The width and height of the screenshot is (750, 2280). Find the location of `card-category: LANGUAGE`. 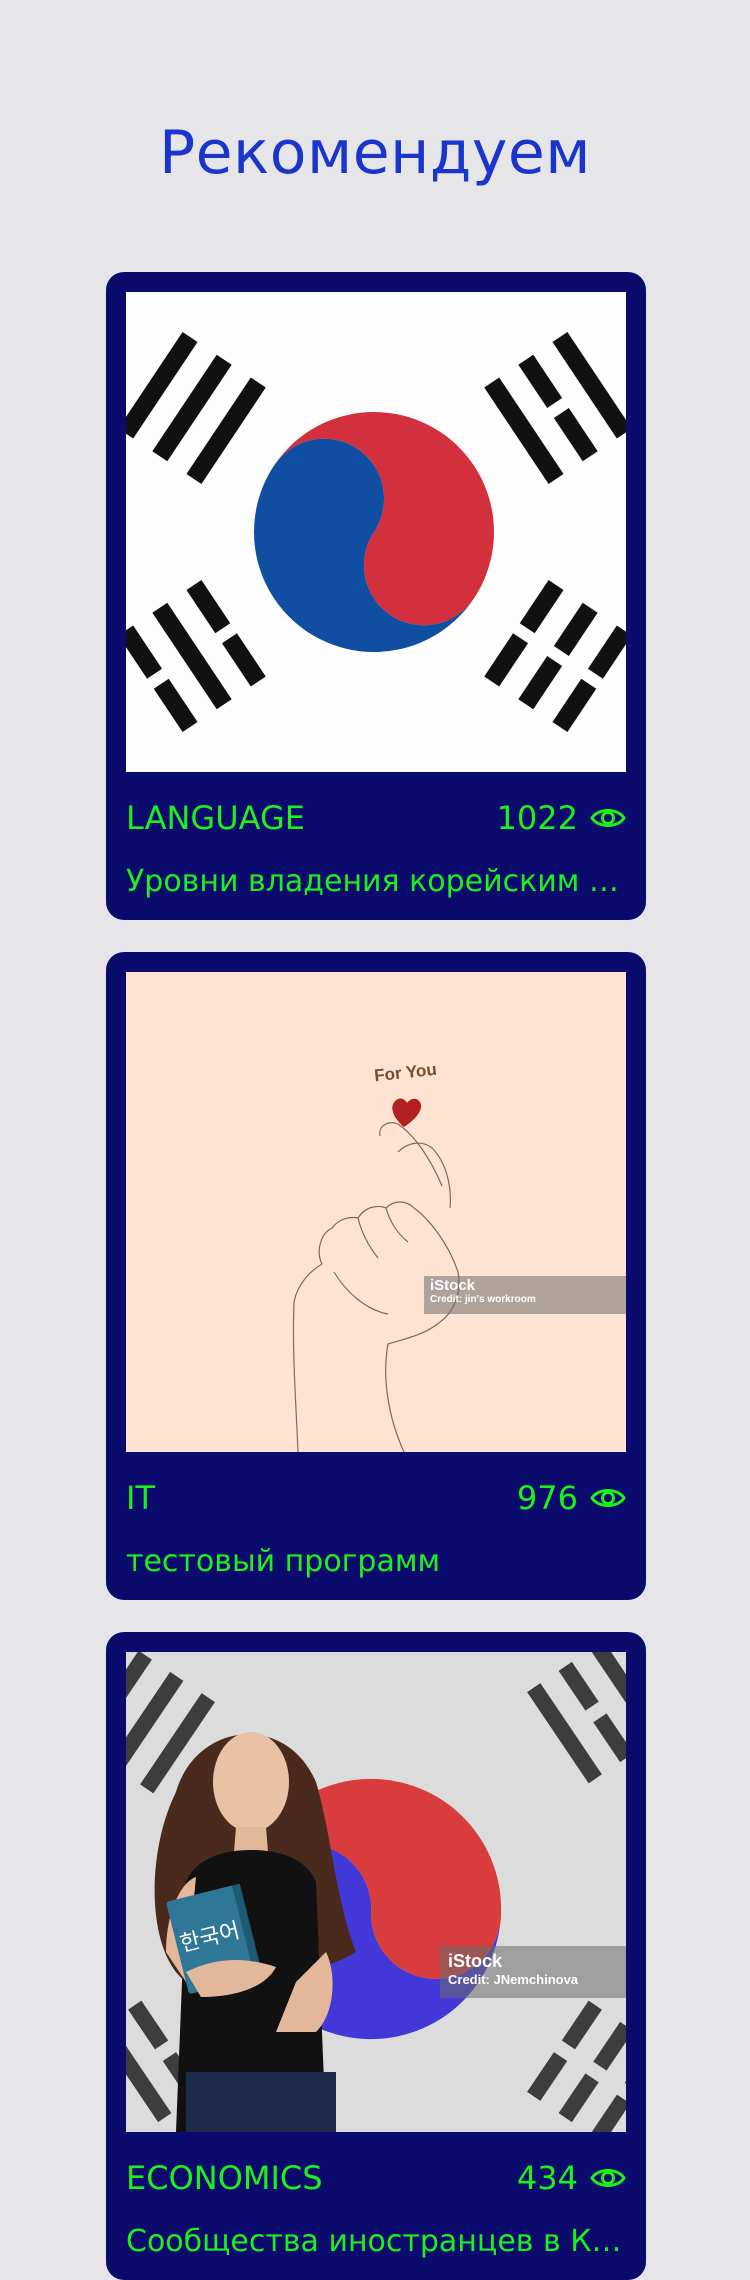

card-category: LANGUAGE is located at coordinates (215, 818).